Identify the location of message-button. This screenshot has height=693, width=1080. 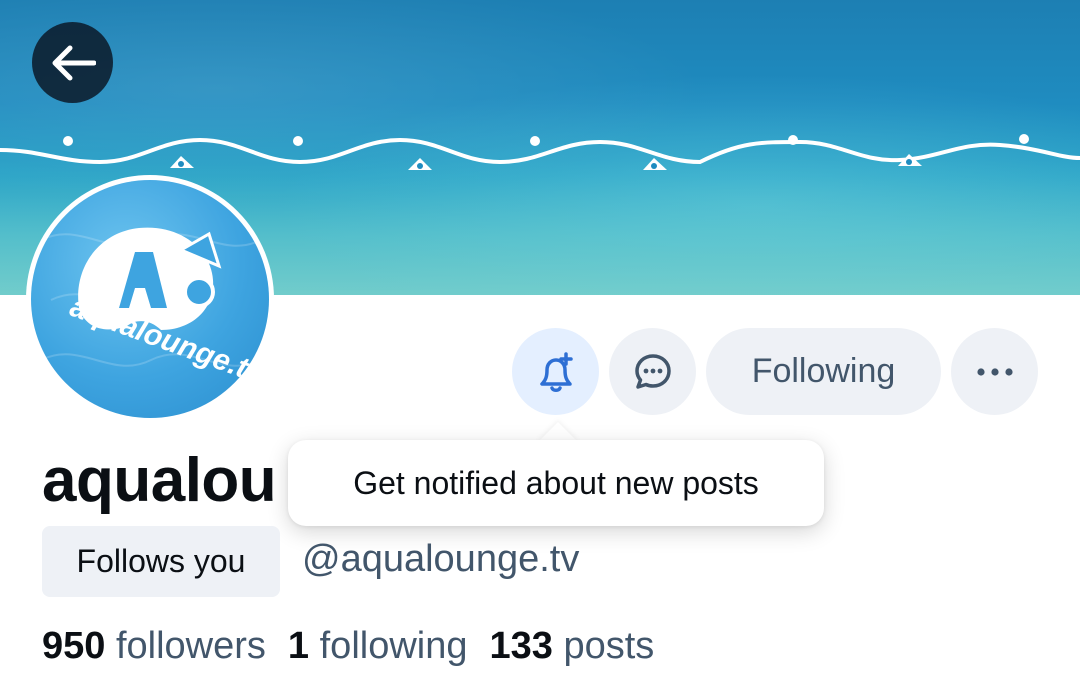
(652, 371).